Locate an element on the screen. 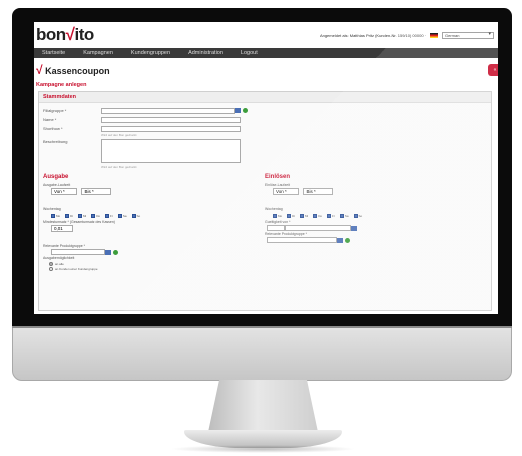 The height and width of the screenshot is (456, 522). flag-de-icon is located at coordinates (434, 35).